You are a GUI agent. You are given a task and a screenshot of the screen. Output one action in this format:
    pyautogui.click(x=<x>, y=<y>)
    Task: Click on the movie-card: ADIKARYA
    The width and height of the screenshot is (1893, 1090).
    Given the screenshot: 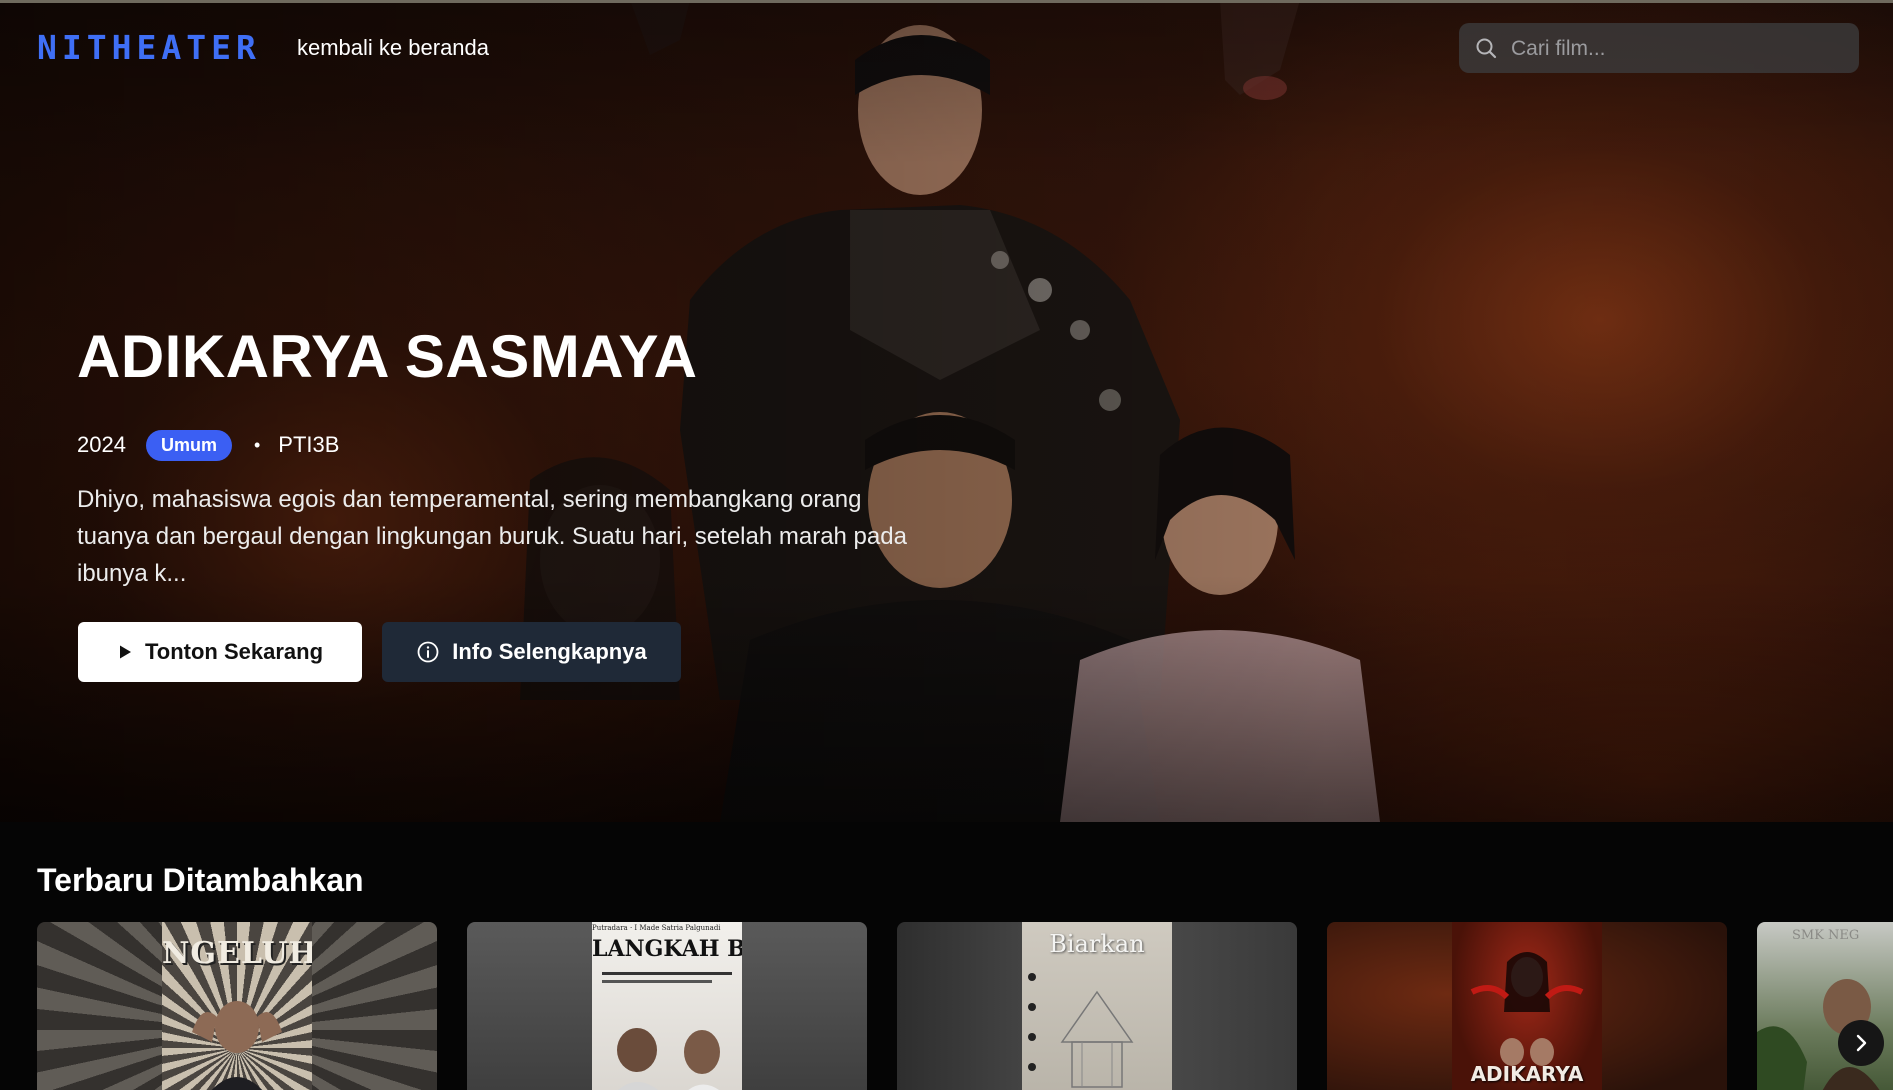 What is the action you would take?
    pyautogui.click(x=1527, y=1006)
    